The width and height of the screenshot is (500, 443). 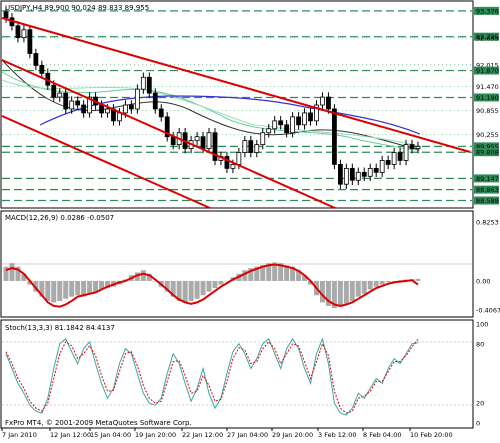 What do you see at coordinates (487, 11) in the screenshot?
I see `price-axis-label: 93.376` at bounding box center [487, 11].